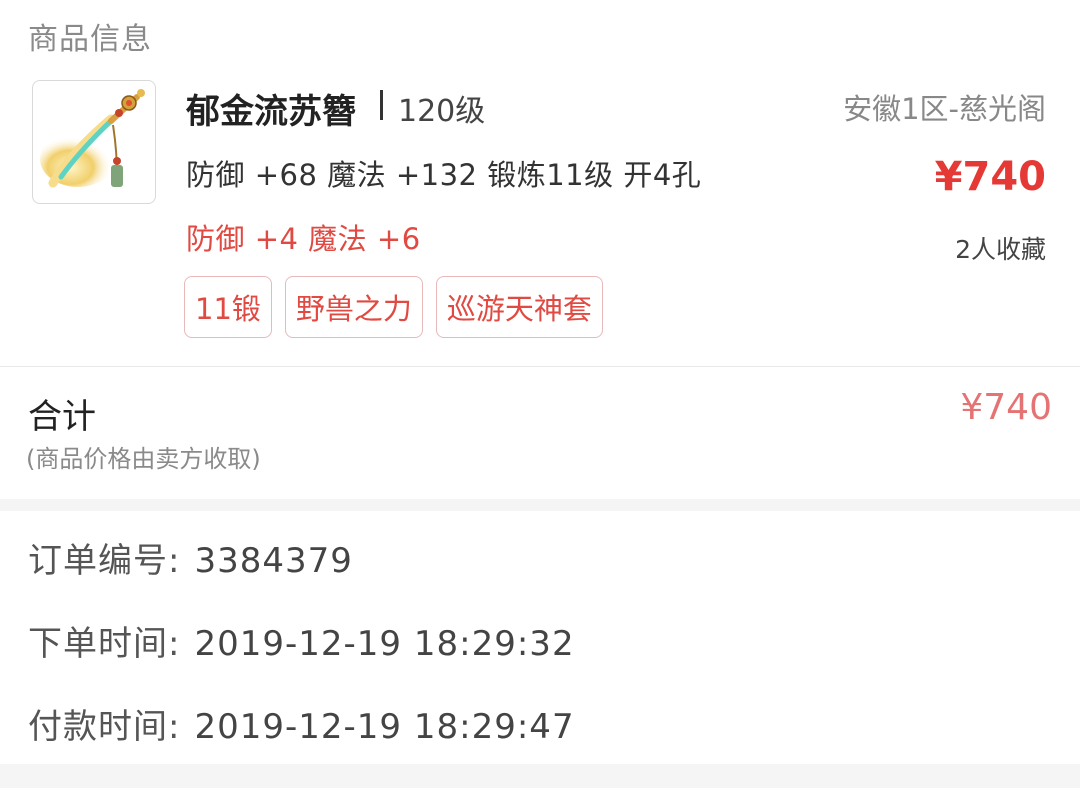 This screenshot has height=788, width=1080. What do you see at coordinates (384, 727) in the screenshot?
I see `order-paid-value: 2019-12-19 18:29:47` at bounding box center [384, 727].